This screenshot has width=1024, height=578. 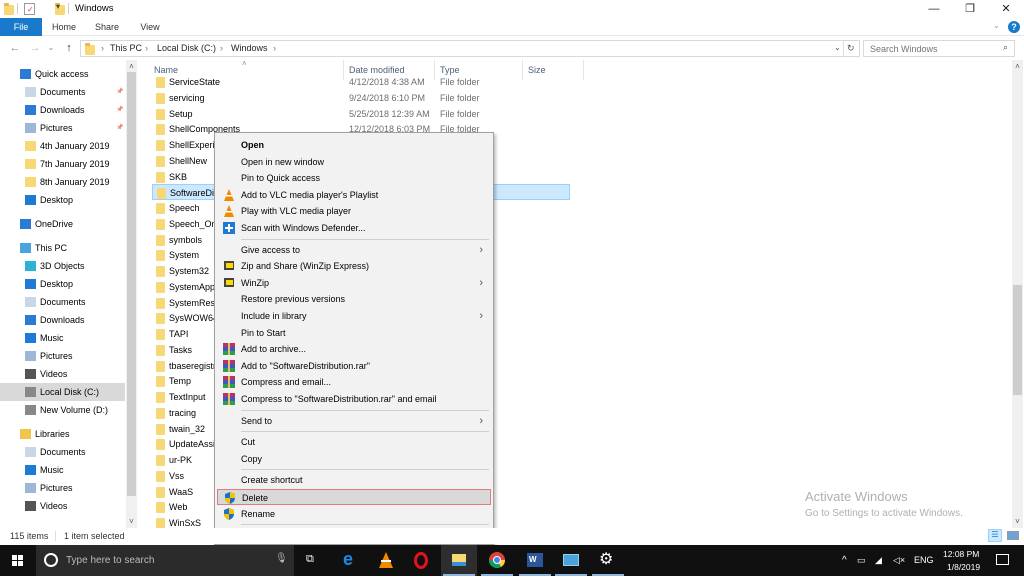 What do you see at coordinates (62, 248) in the screenshot?
I see `nav-item-this-pc: This PC` at bounding box center [62, 248].